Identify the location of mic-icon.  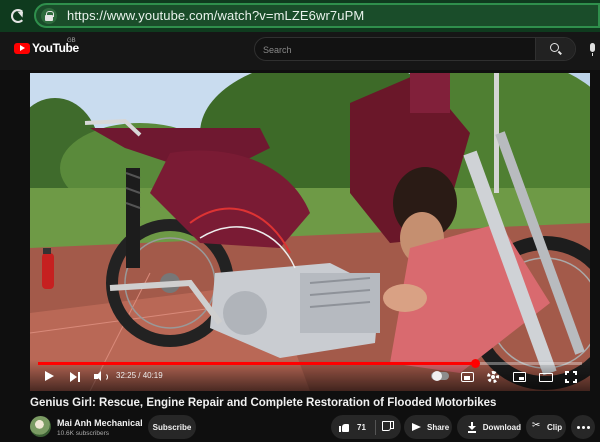
(592, 49).